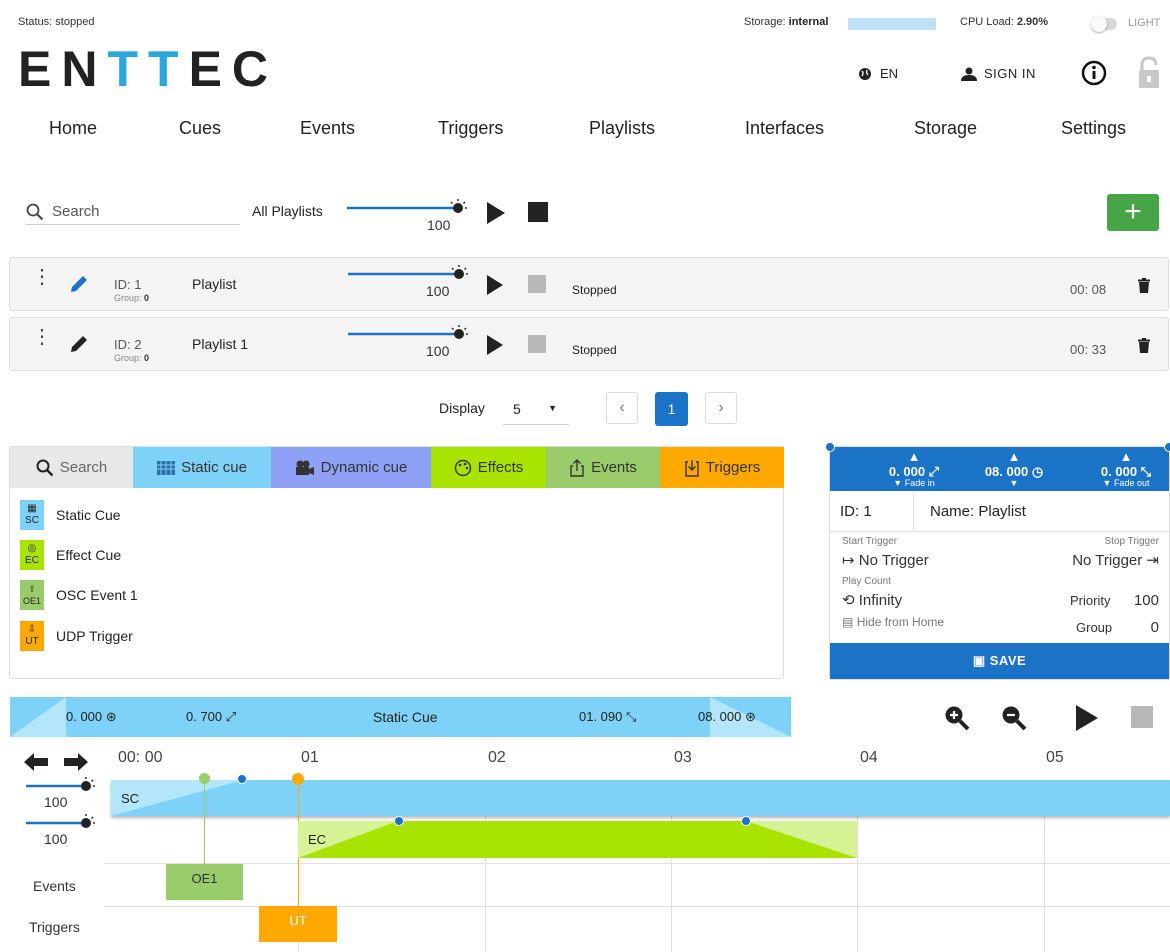 The height and width of the screenshot is (952, 1170). What do you see at coordinates (914, 468) in the screenshot?
I see `fade-in-stepper: ▲ 0. 000 ⤢ ▼ Fade in` at bounding box center [914, 468].